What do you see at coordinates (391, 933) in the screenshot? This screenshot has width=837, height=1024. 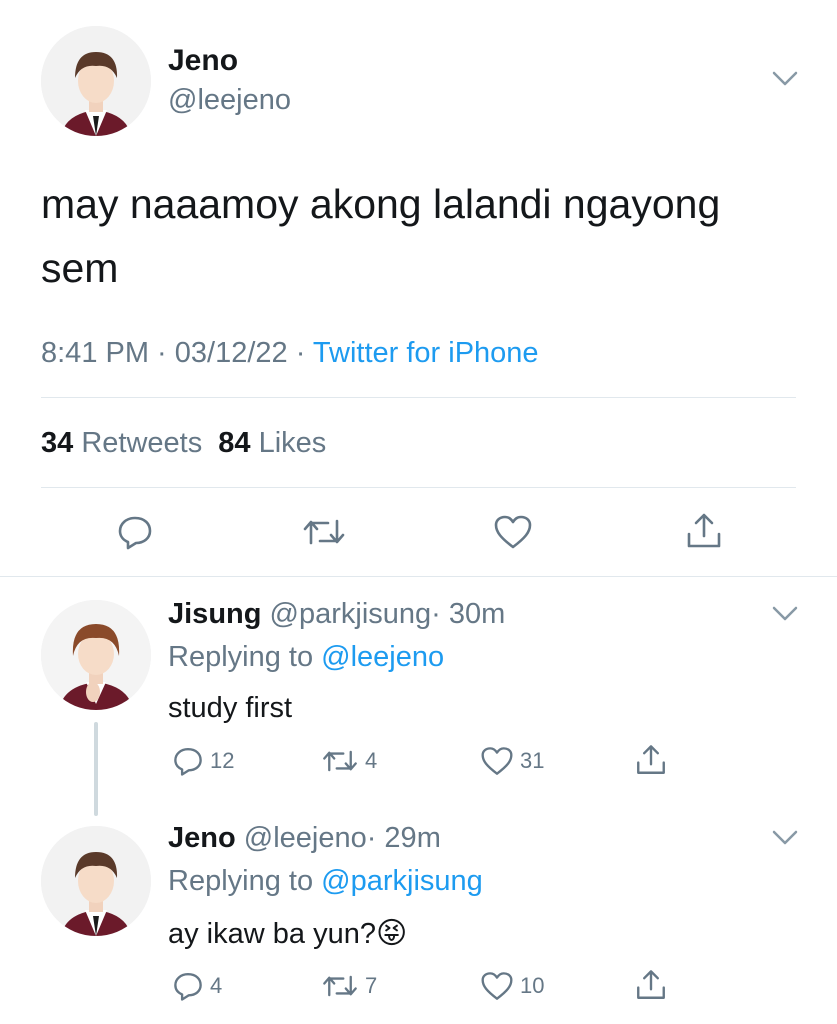 I see `tongue-emoji-icon: 😝` at bounding box center [391, 933].